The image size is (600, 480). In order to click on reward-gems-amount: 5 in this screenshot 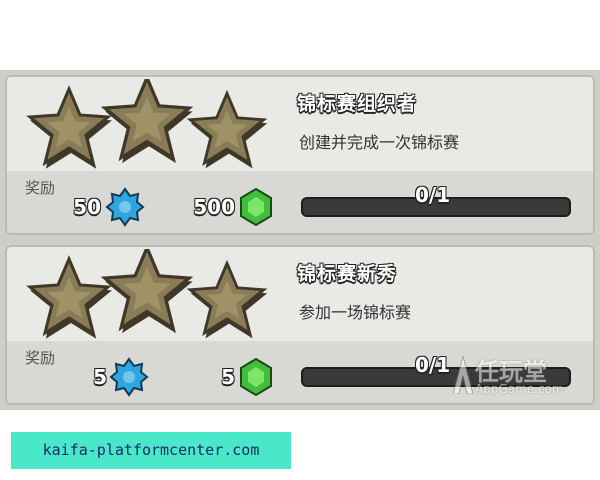, I will do `click(228, 377)`.